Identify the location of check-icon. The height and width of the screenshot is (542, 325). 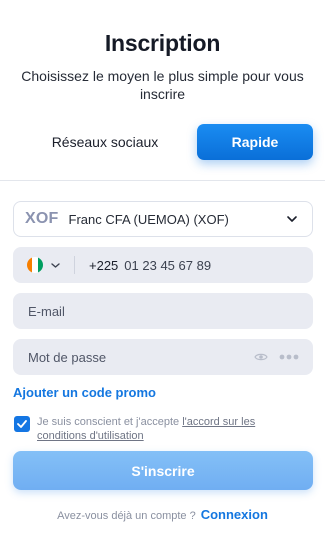
(22, 424).